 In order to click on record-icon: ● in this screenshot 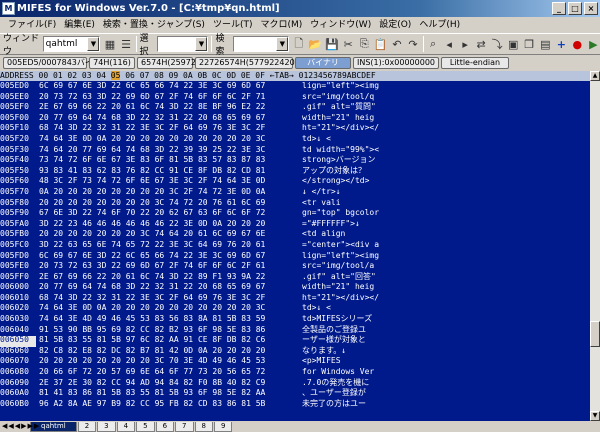, I will do `click(577, 44)`.